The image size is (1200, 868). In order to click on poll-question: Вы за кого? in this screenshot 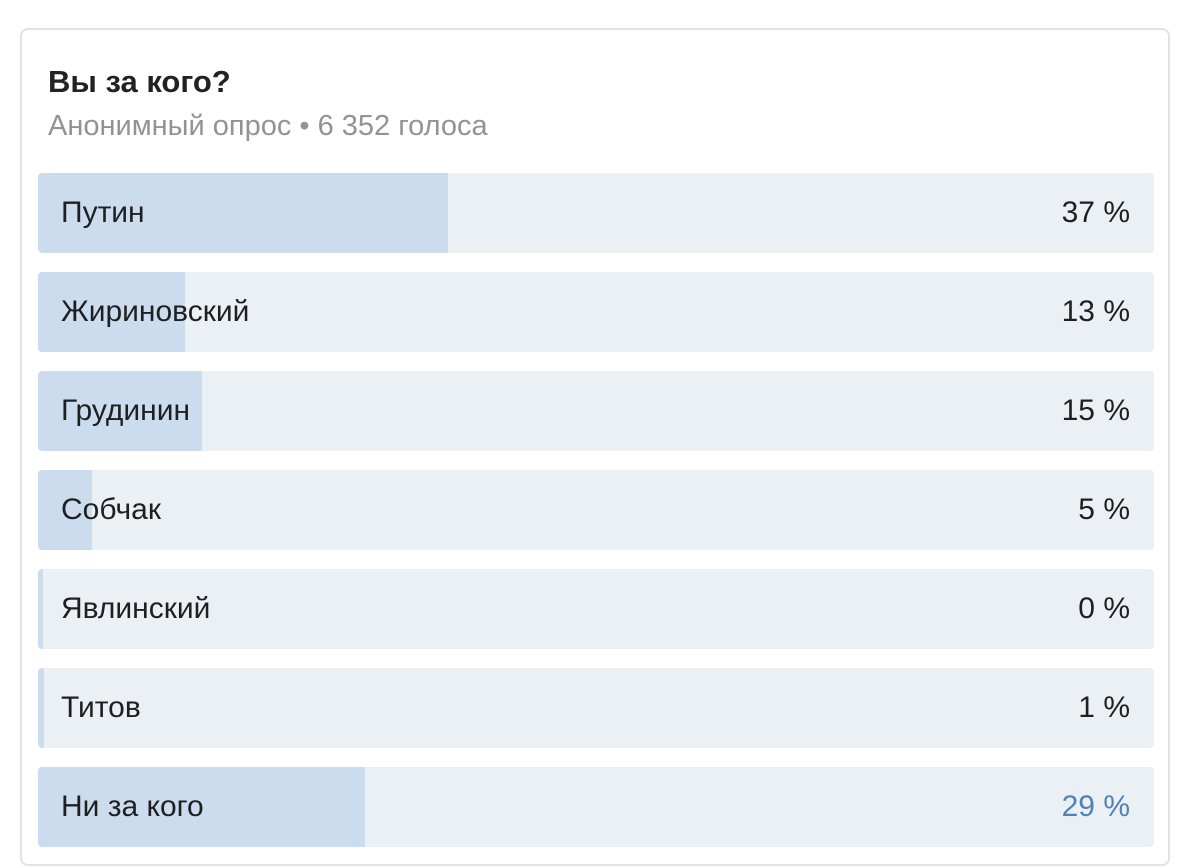, I will do `click(139, 81)`.